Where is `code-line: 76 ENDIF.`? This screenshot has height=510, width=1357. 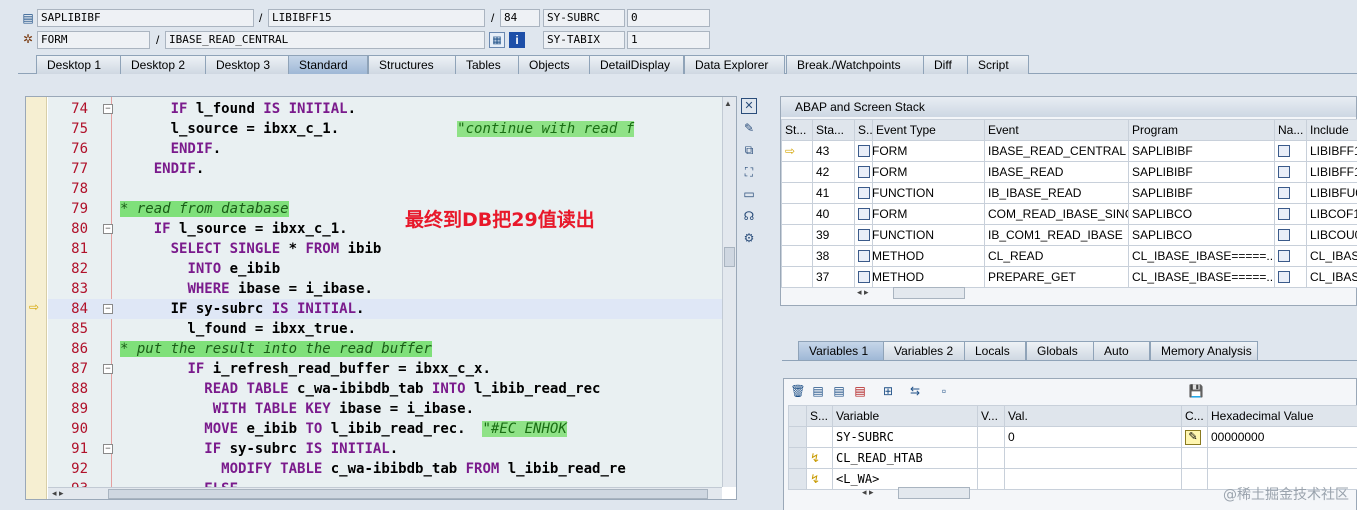 code-line: 76 ENDIF. is located at coordinates (385, 149).